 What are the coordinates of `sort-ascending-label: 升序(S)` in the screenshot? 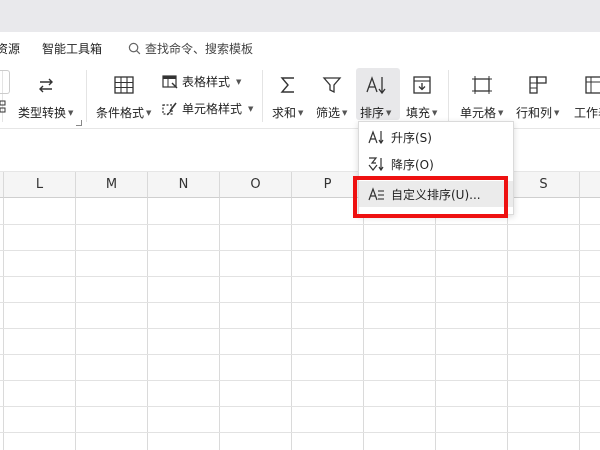 It's located at (411, 137).